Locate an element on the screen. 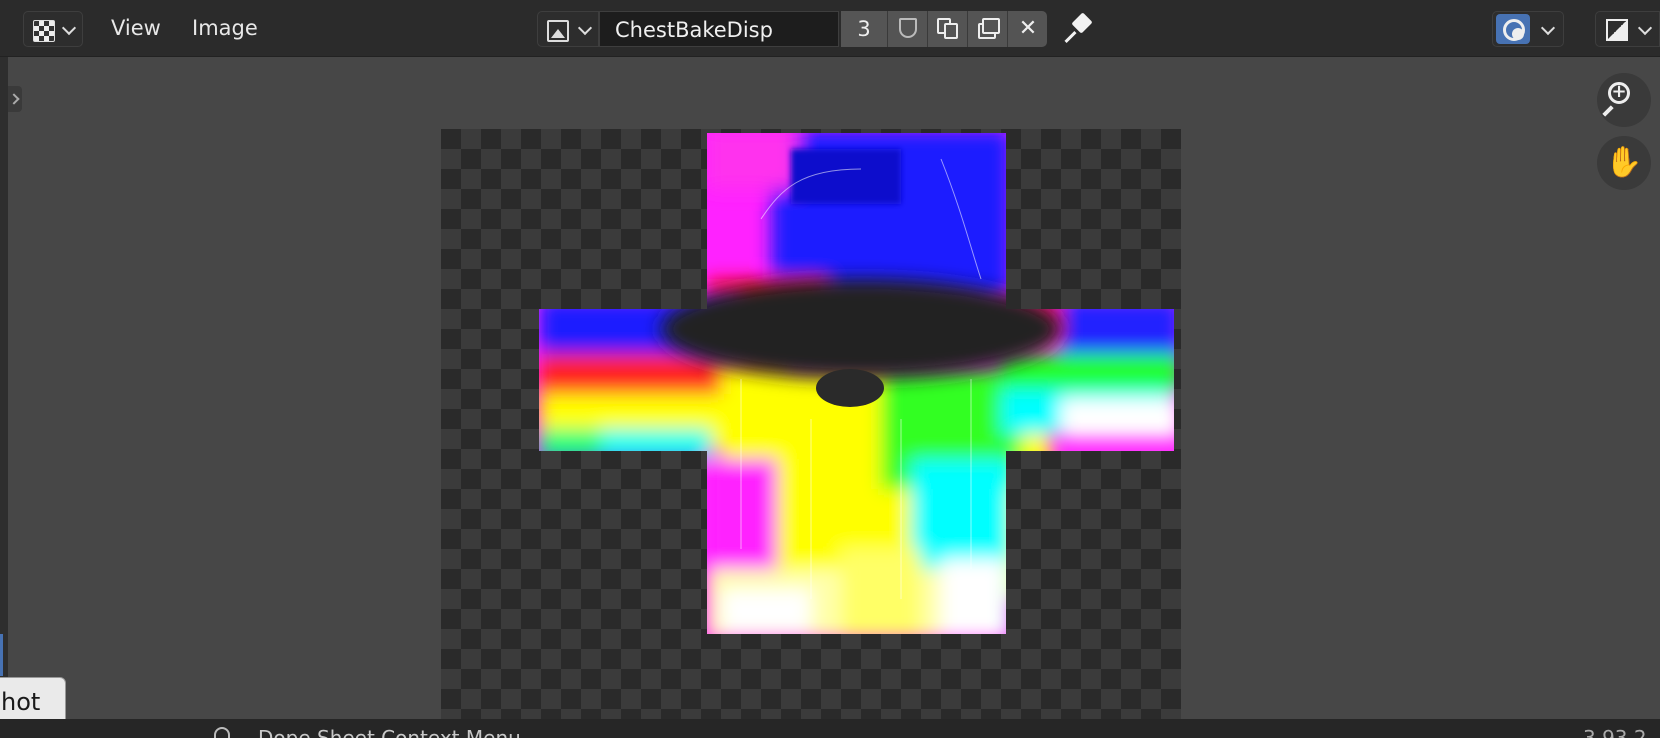  image-name-field: ChestBakeDisp is located at coordinates (719, 29).